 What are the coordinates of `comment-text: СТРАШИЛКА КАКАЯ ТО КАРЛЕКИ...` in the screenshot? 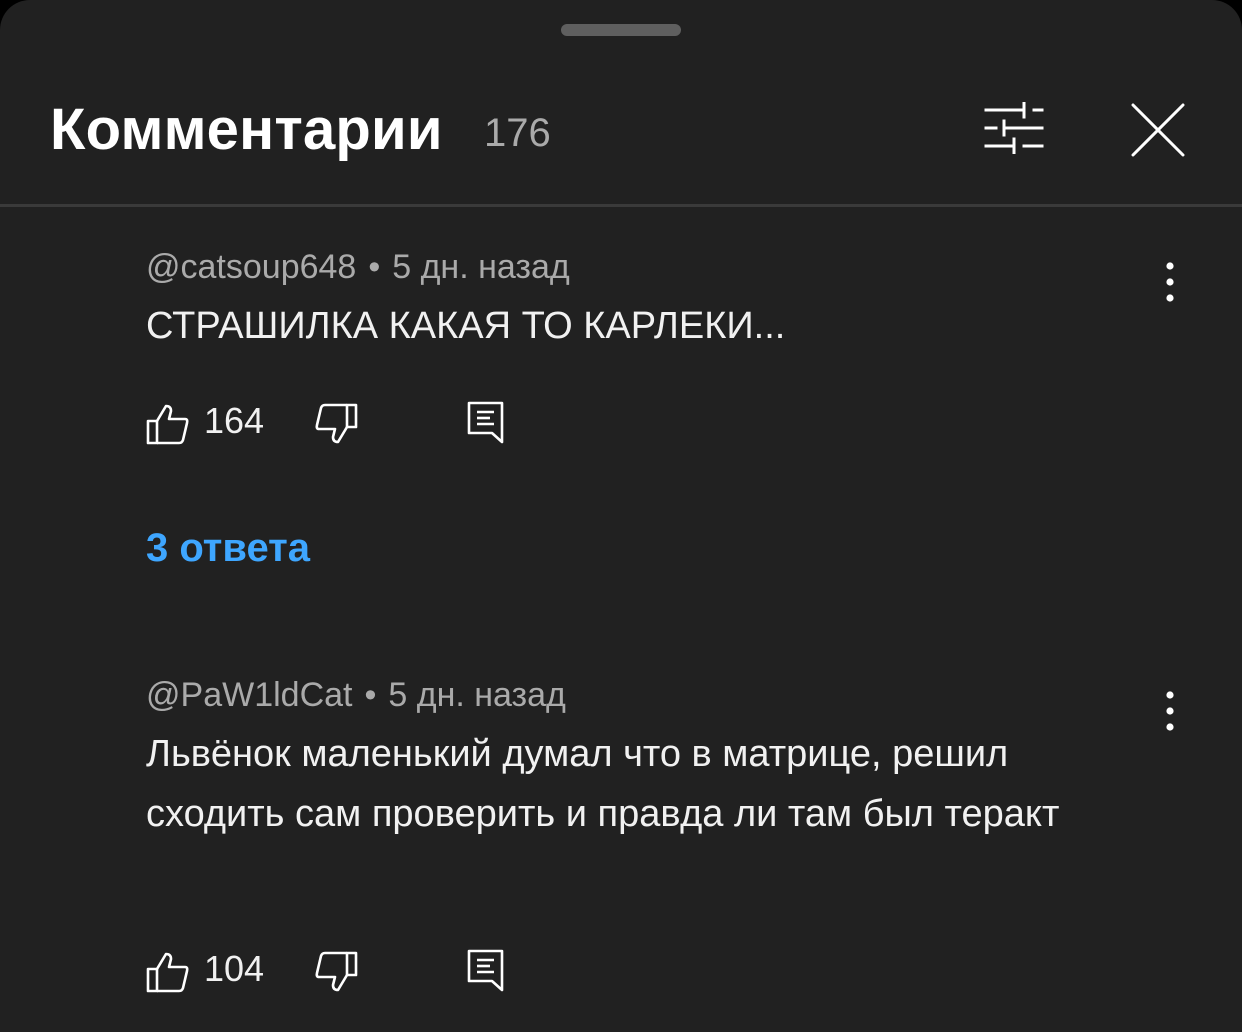 It's located at (466, 326).